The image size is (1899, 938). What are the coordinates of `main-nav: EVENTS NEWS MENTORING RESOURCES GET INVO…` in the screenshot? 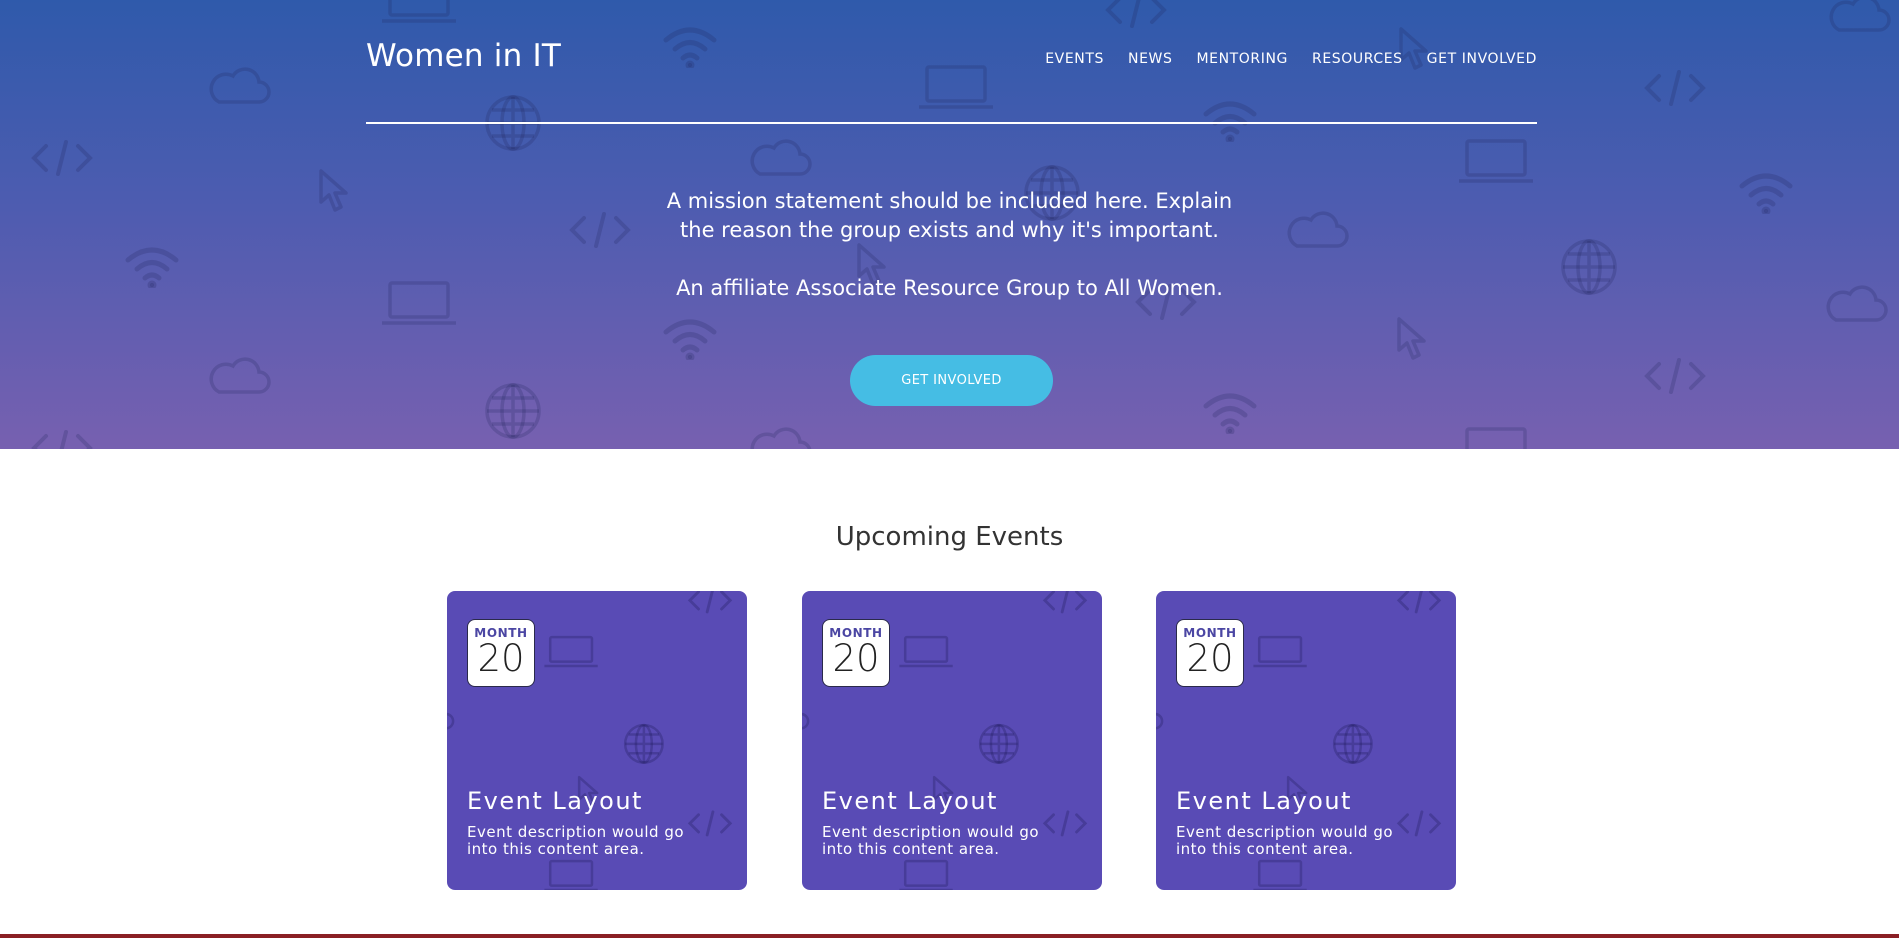 It's located at (1279, 59).